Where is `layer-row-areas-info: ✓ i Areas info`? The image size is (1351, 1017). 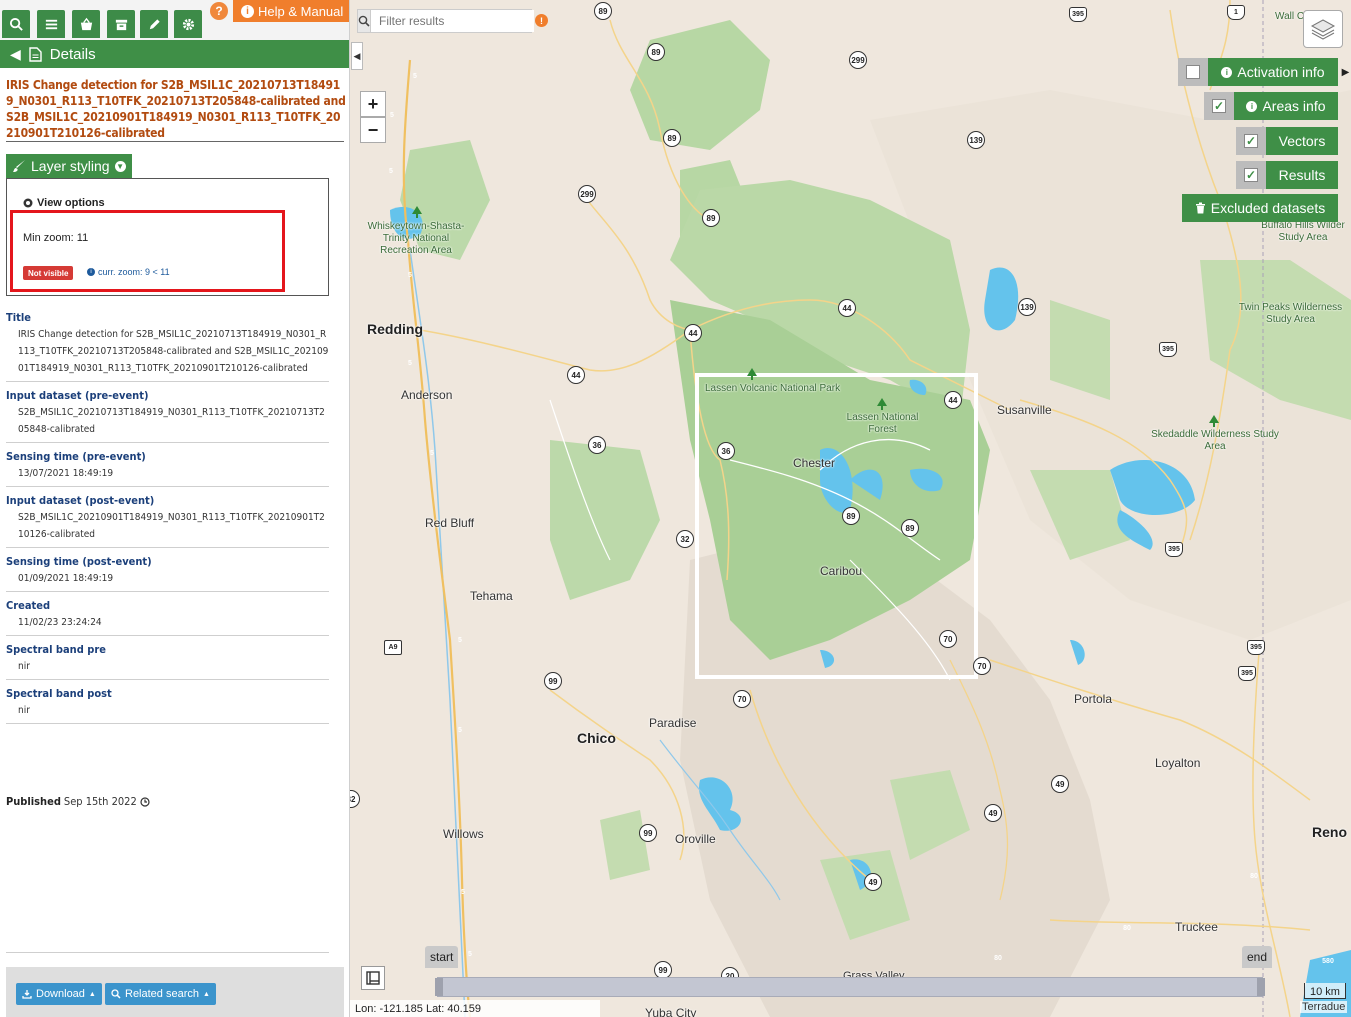
layer-row-areas-info: ✓ i Areas info is located at coordinates (1271, 106).